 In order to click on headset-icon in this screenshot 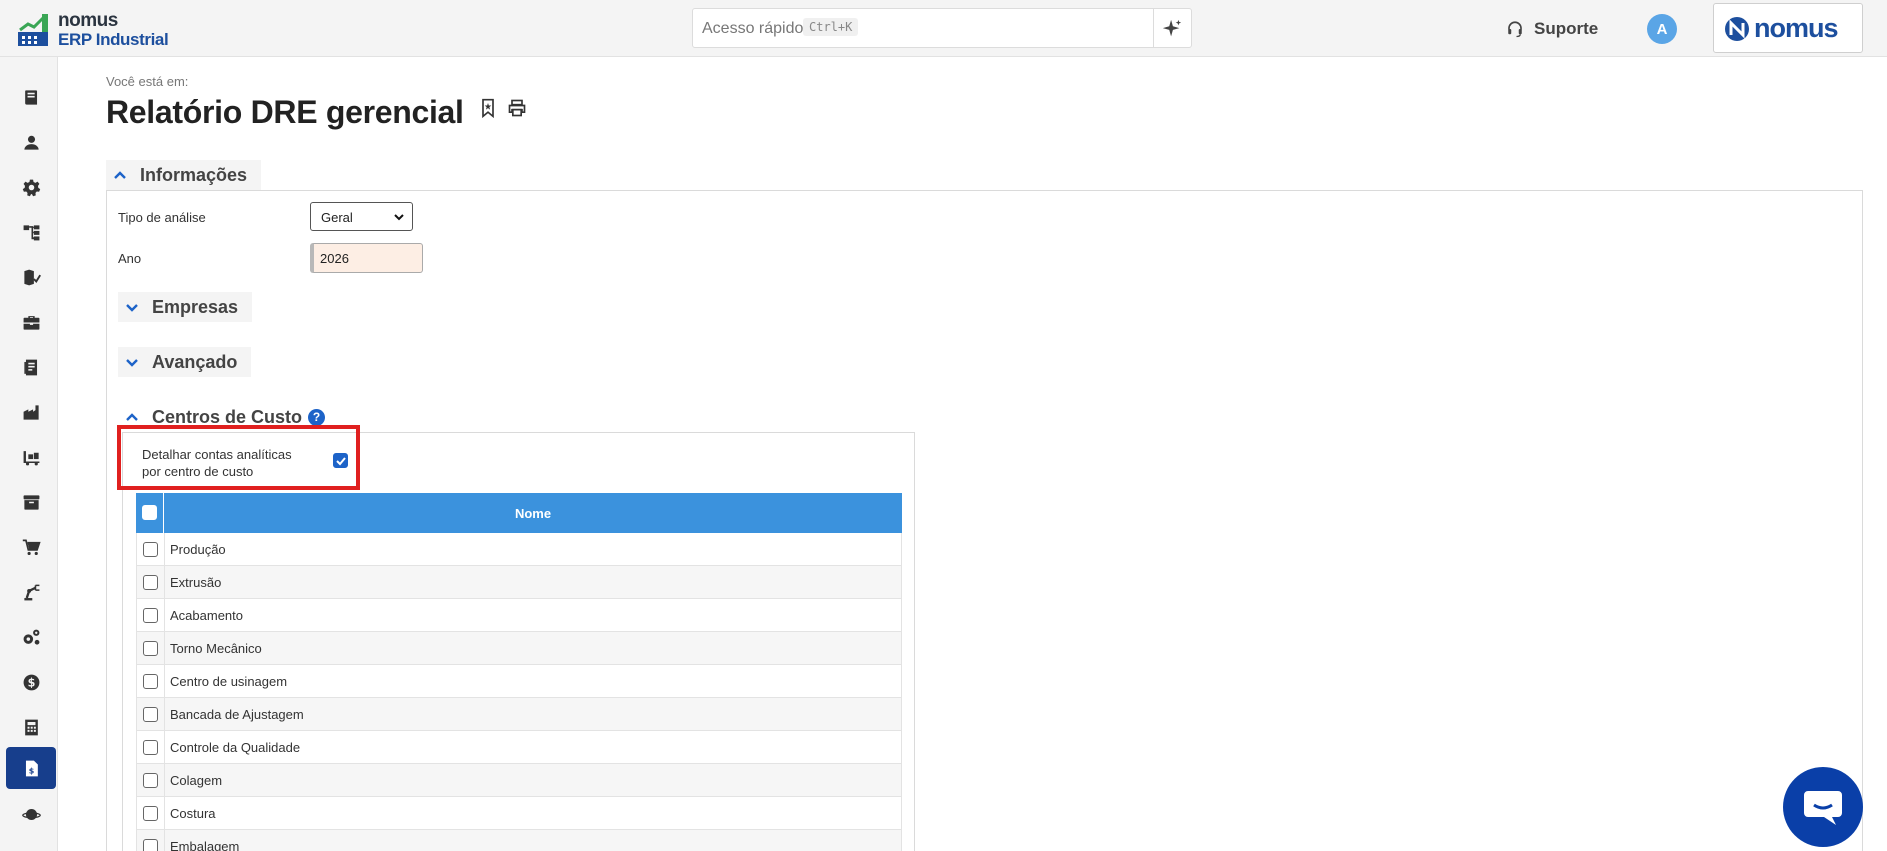, I will do `click(1515, 29)`.